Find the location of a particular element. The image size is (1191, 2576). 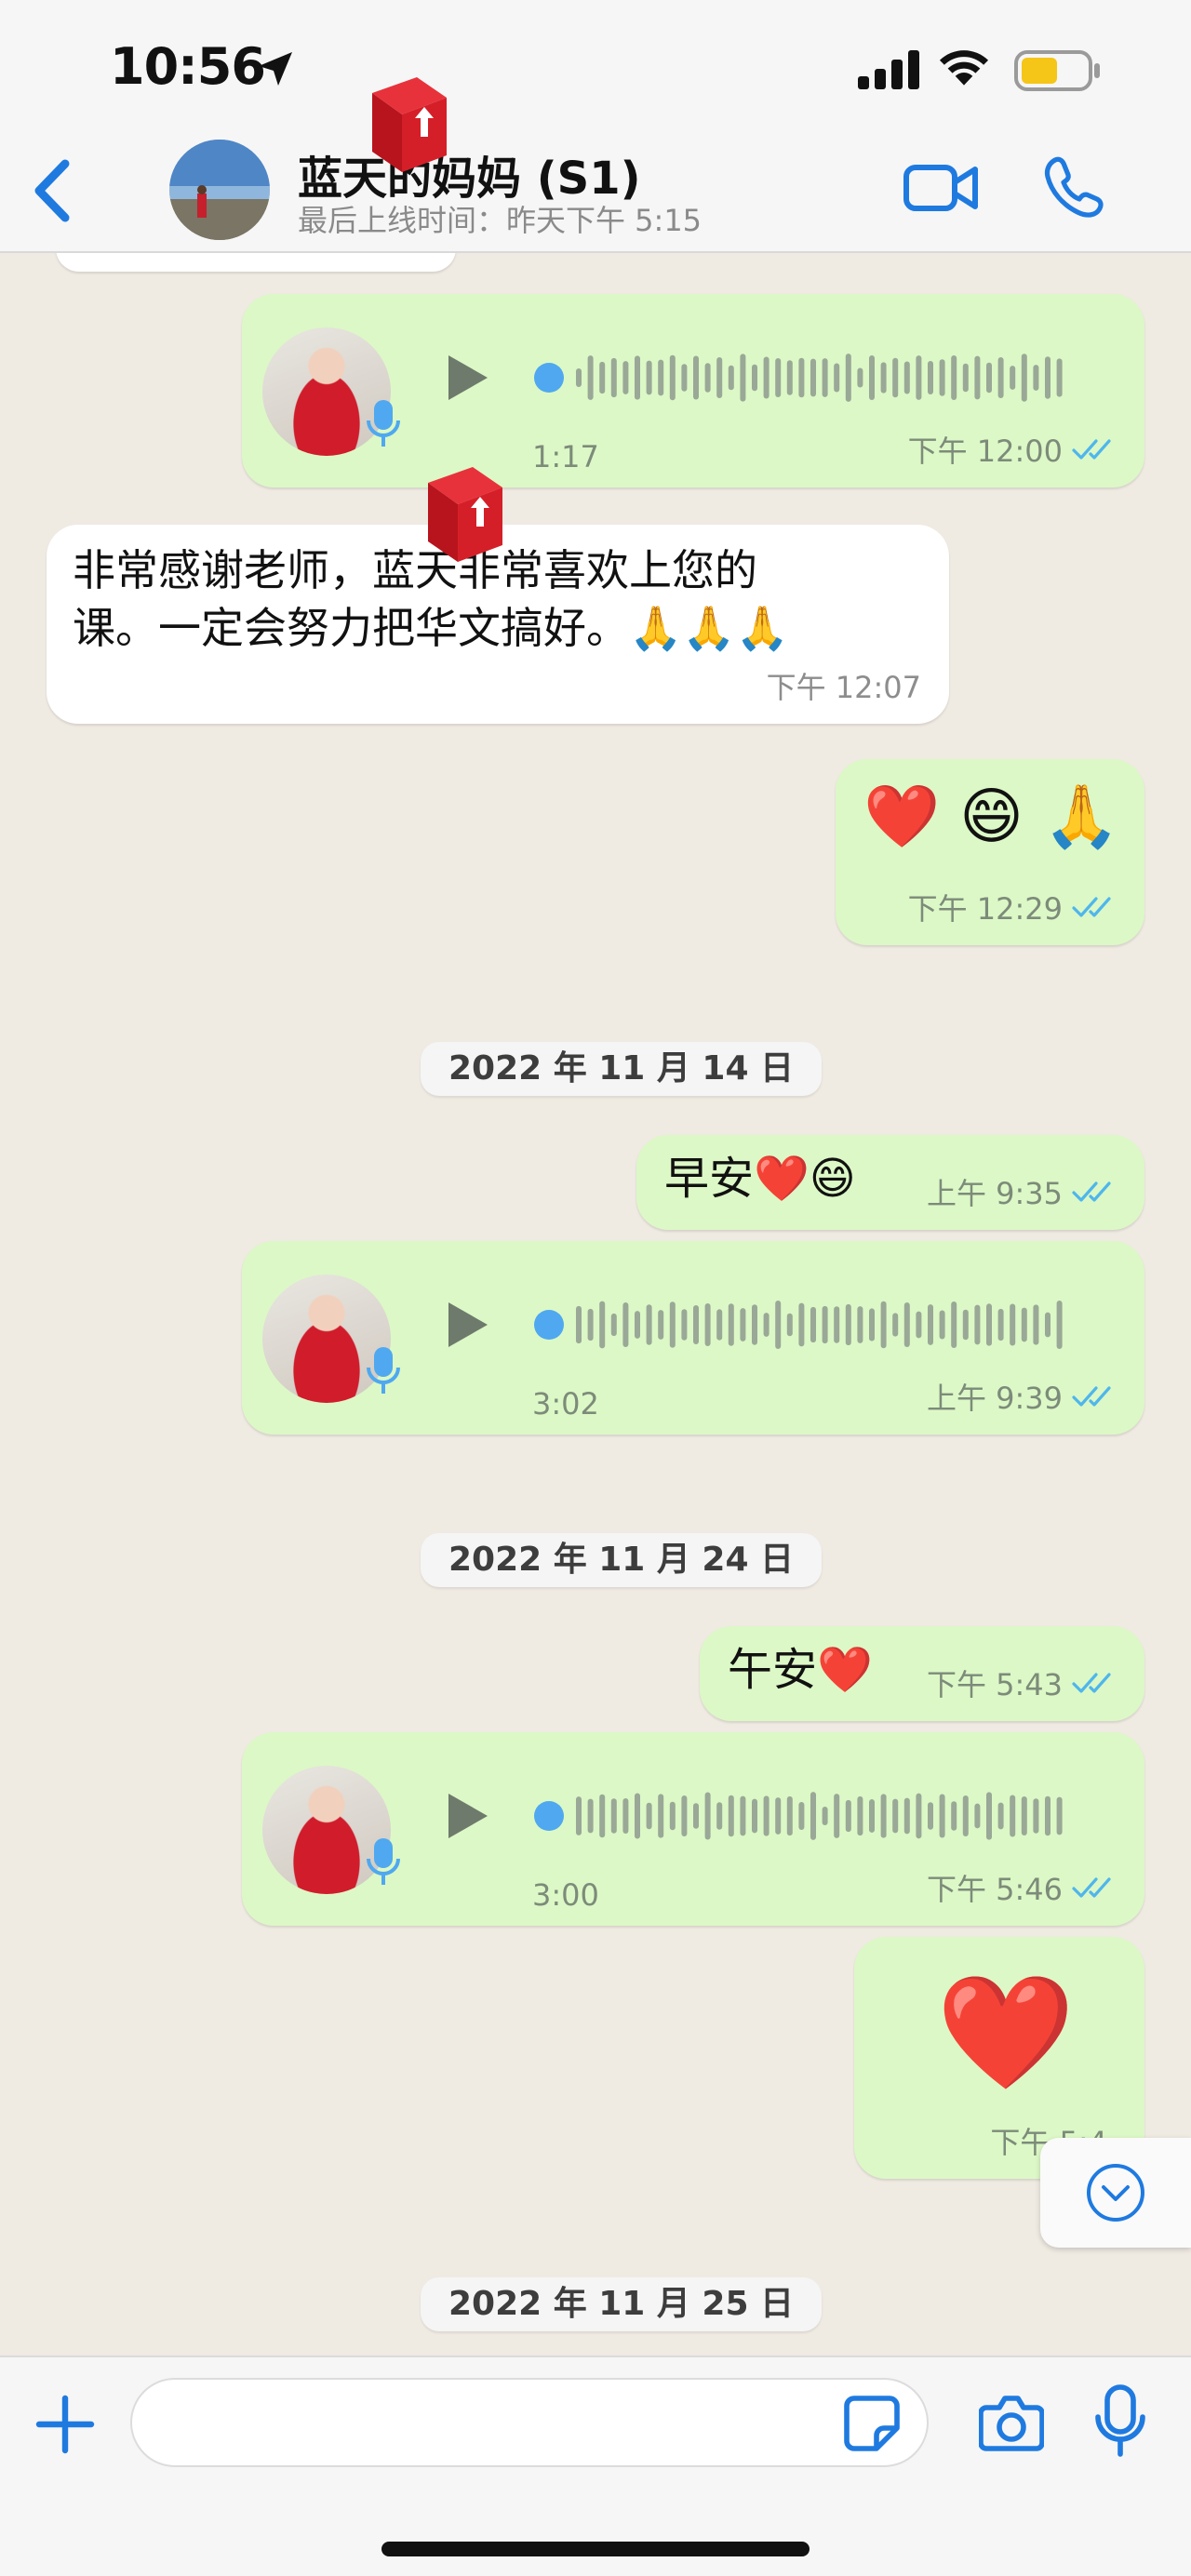

chat-header: 10:56 蓝天的妈妈 (S1) 最后上线时间：昨天下午 5:15 is located at coordinates (595, 126).